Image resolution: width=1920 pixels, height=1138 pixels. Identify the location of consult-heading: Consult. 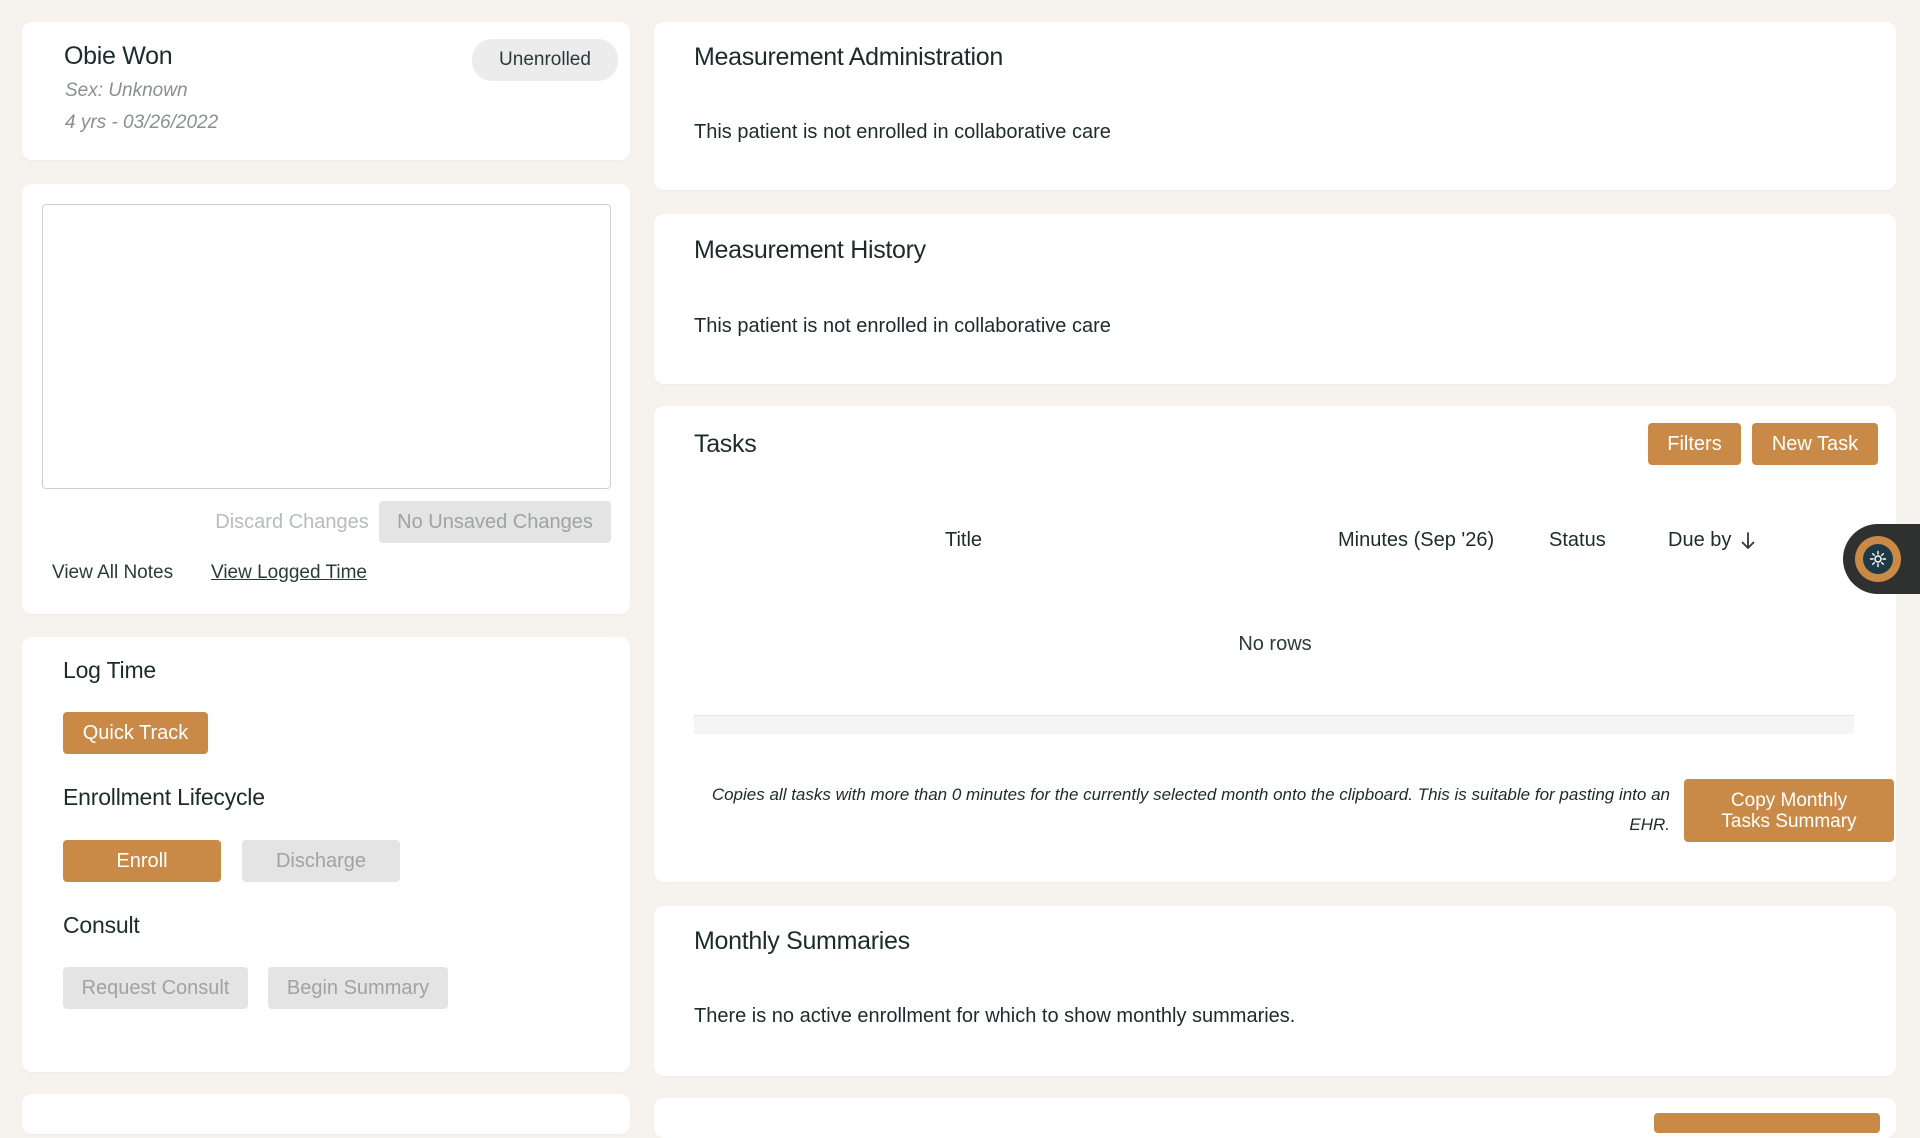
(101, 925).